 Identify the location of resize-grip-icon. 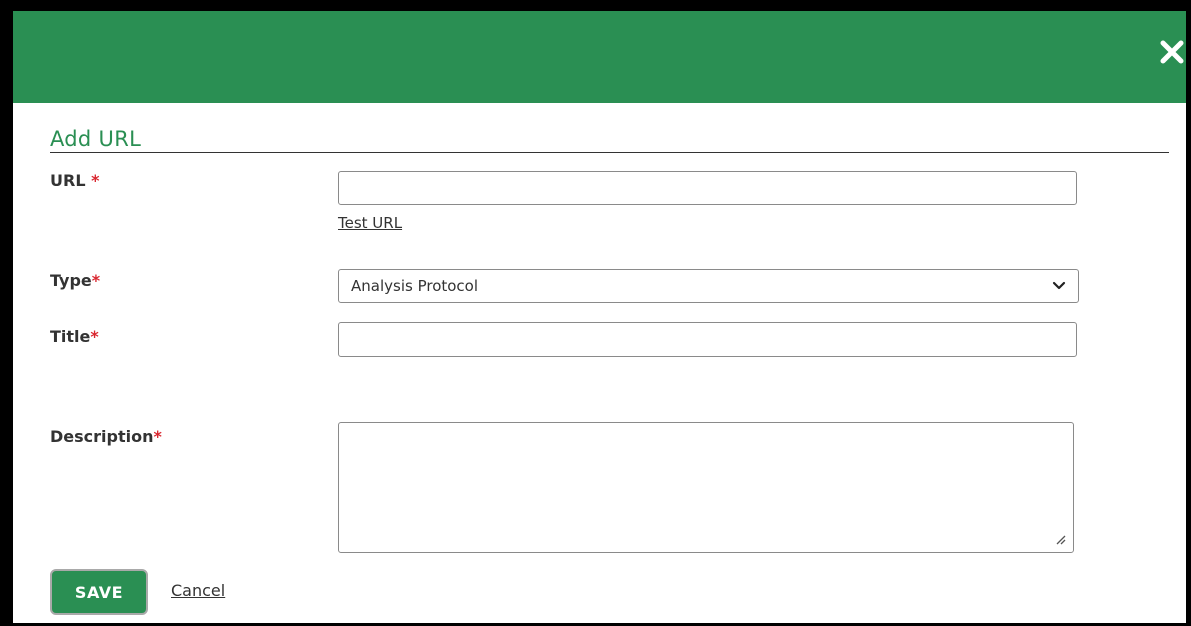
(1060, 539).